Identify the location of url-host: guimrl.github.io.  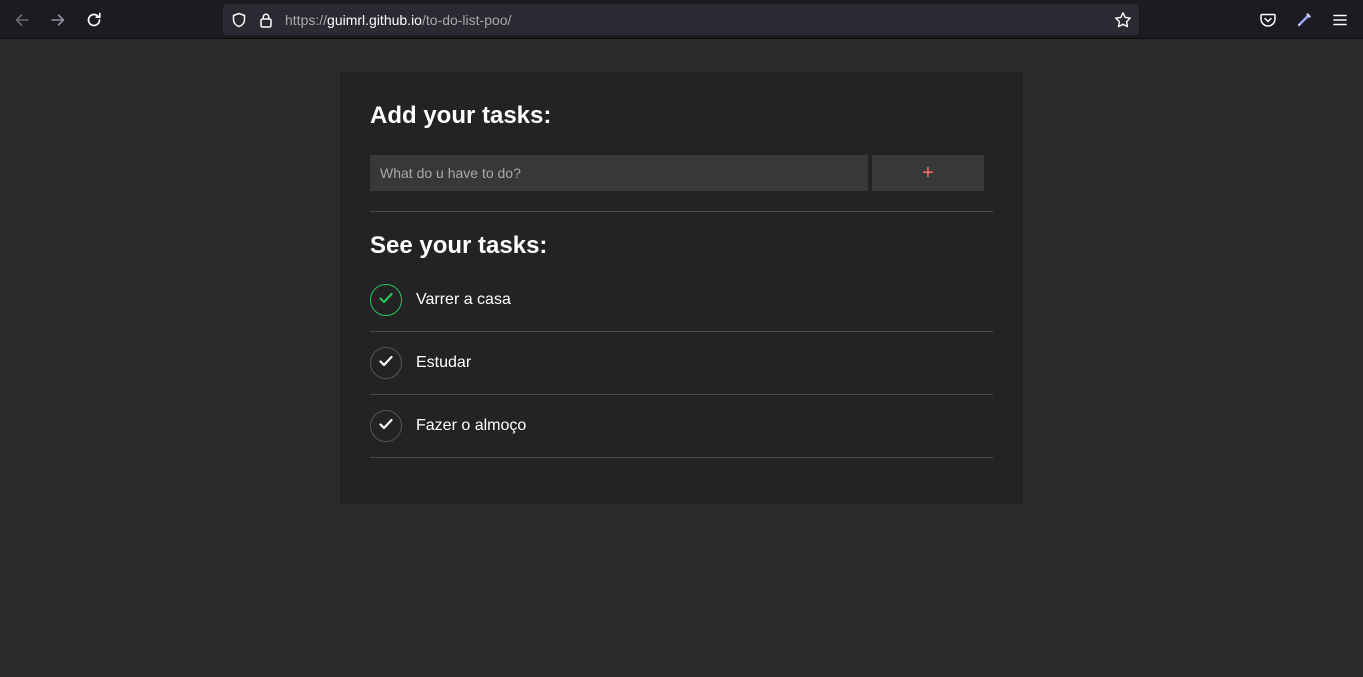
(374, 20).